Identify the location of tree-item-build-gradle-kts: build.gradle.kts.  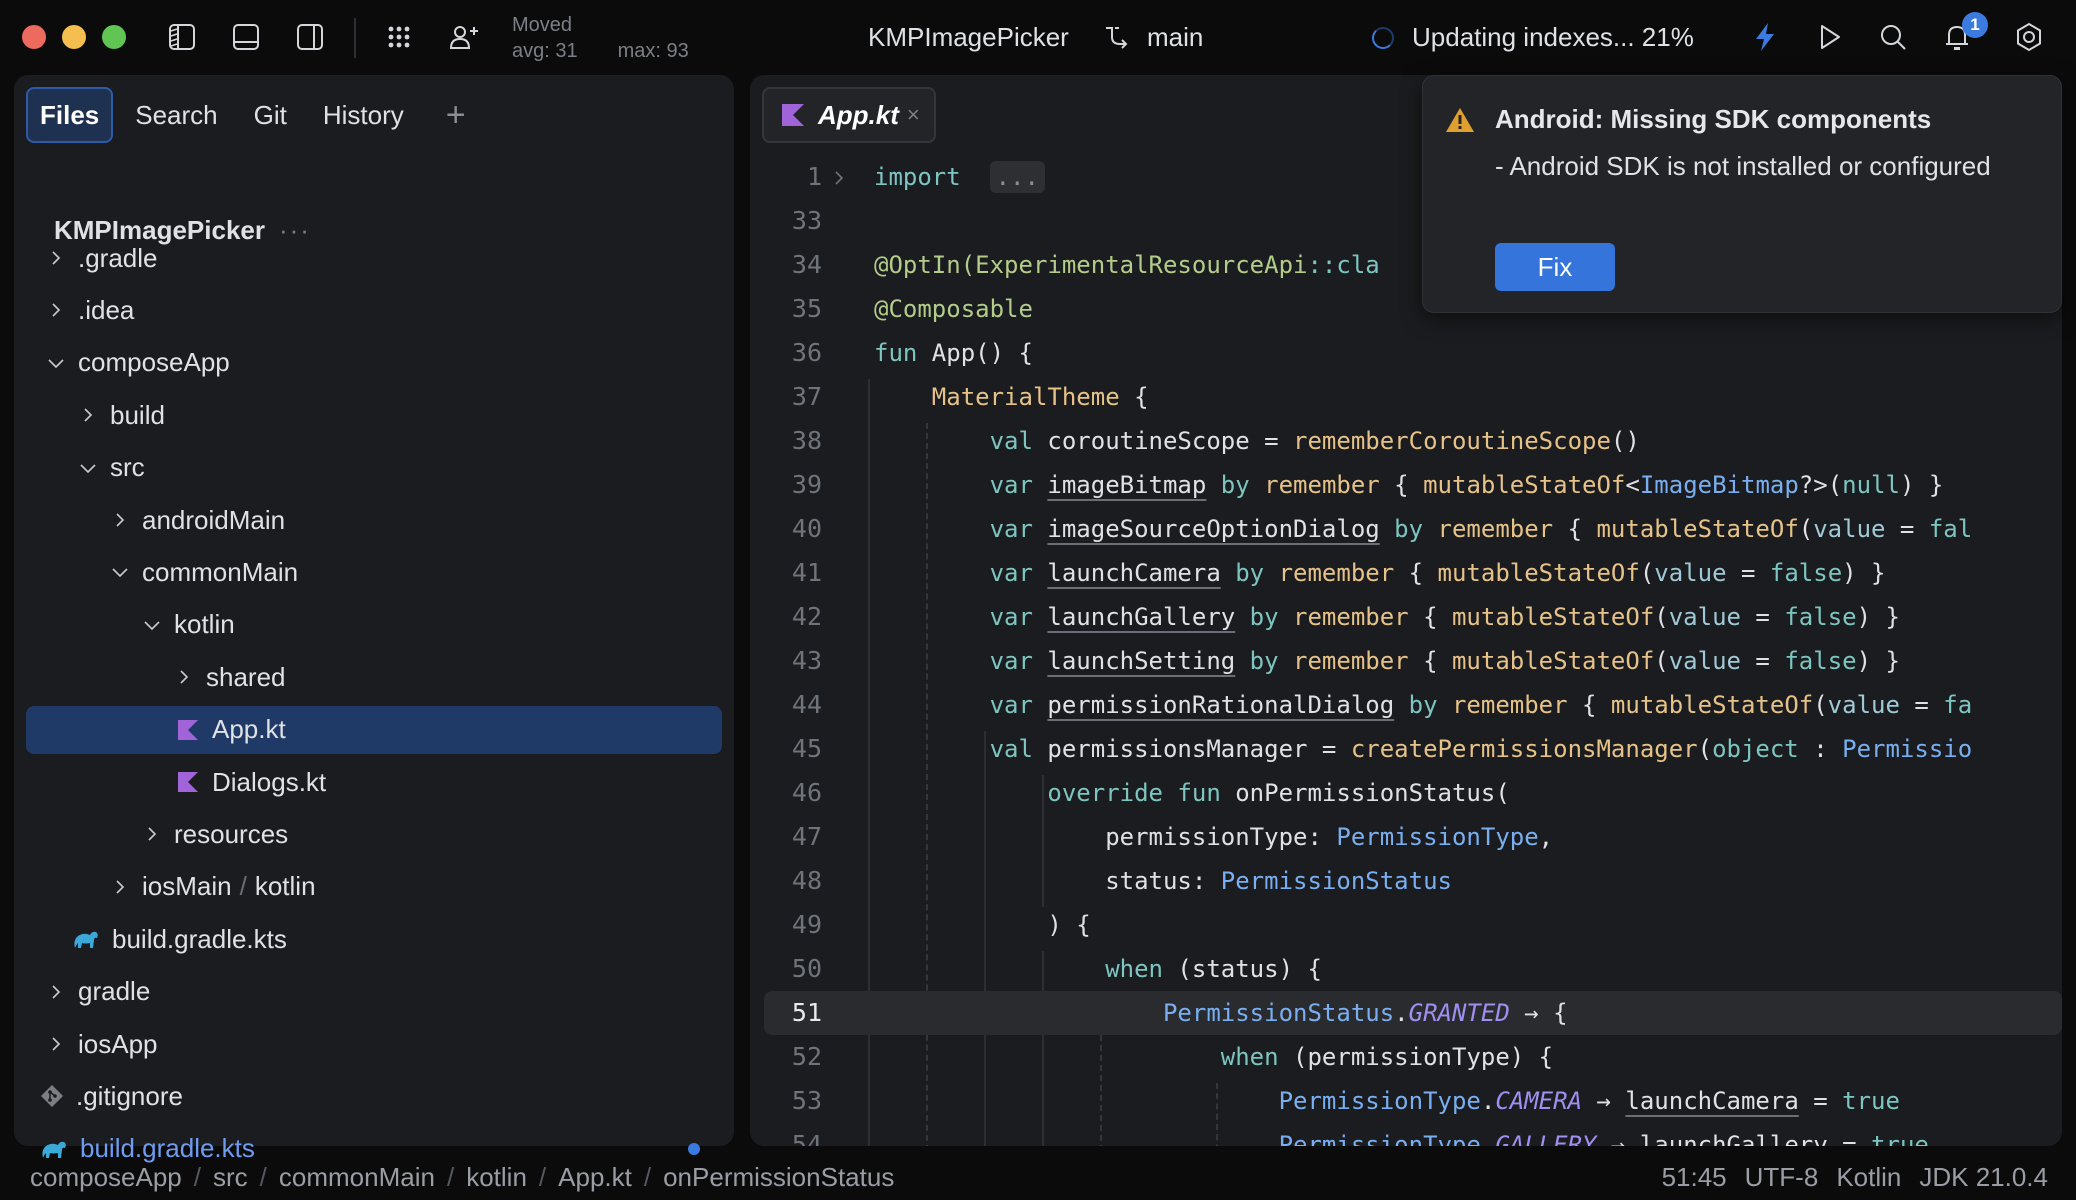
(374, 939).